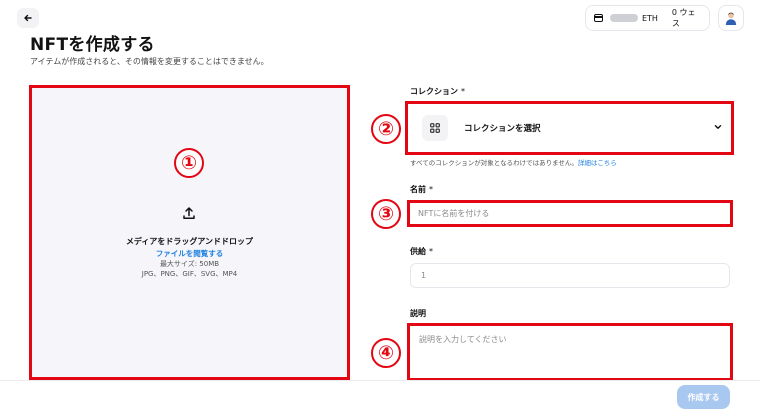 This screenshot has width=760, height=417. I want to click on description-input: 説明を入力してください, so click(570, 352).